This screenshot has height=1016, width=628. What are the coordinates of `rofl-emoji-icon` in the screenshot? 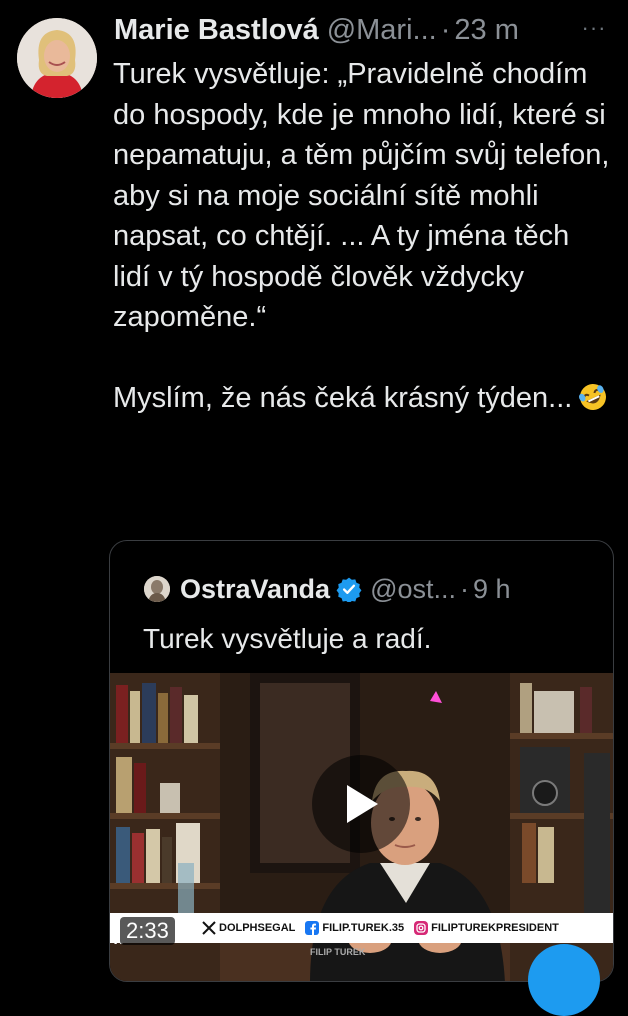 It's located at (593, 396).